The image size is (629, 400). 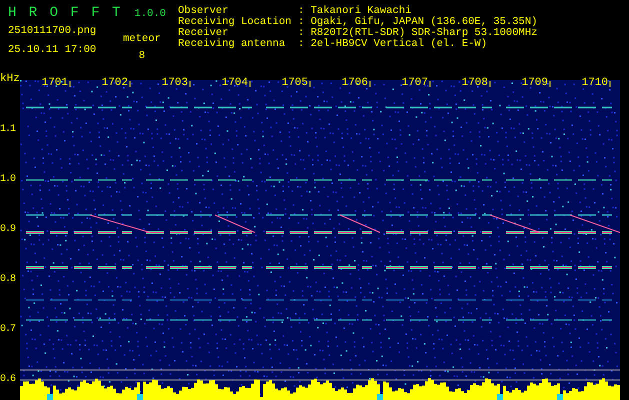 I want to click on time-label: 1710, so click(x=595, y=83).